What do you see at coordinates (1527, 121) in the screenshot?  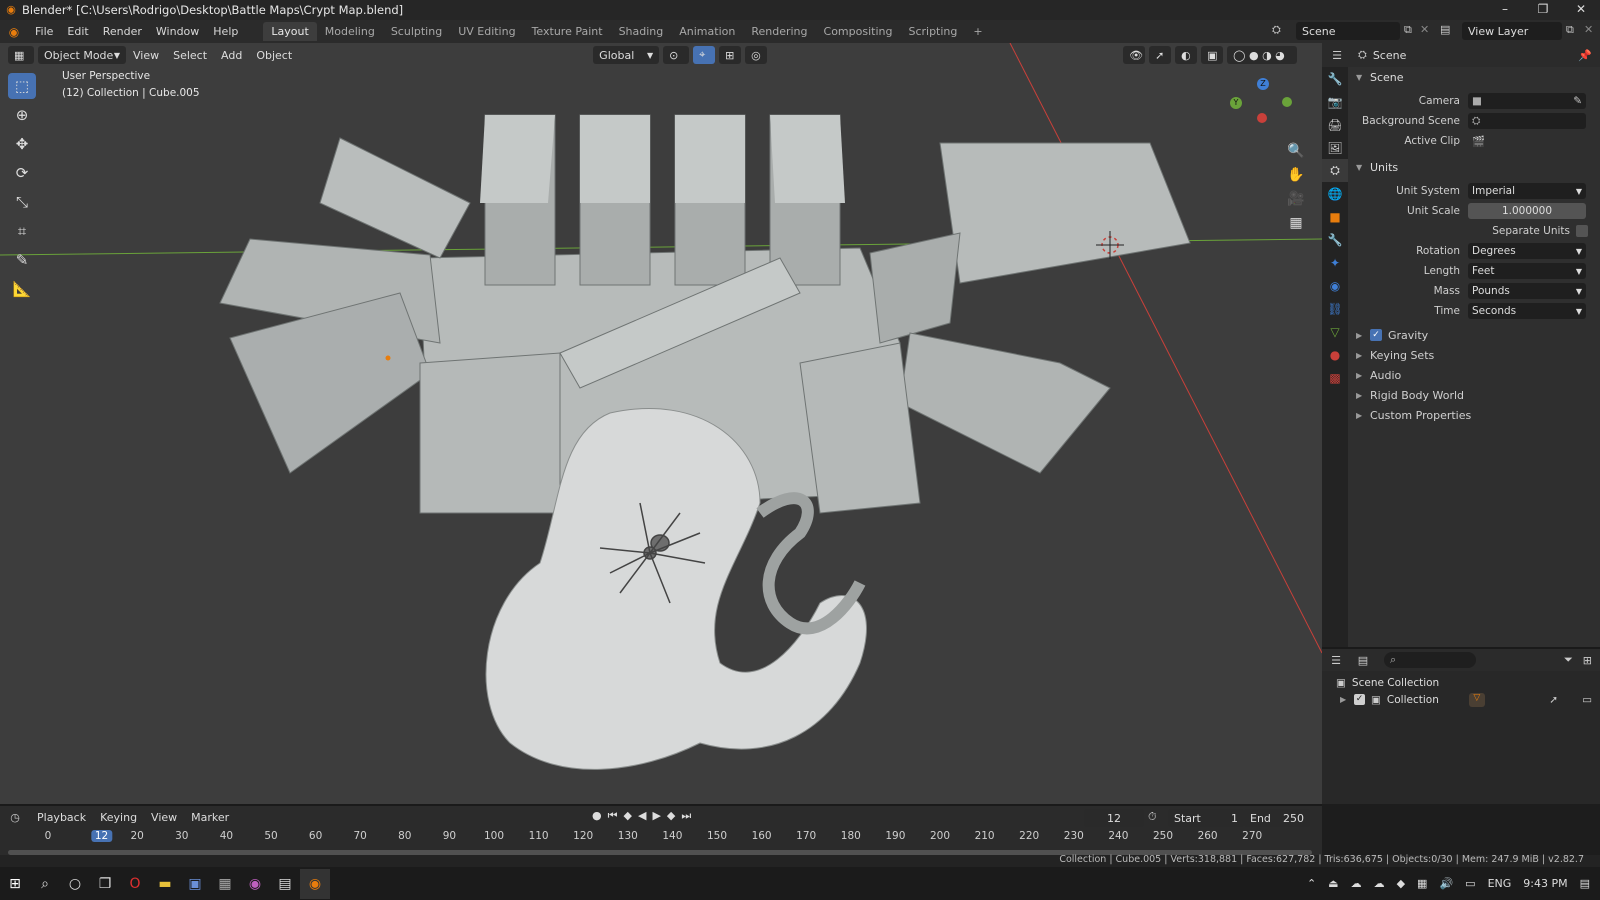 I see `background-scene-field: ⛭` at bounding box center [1527, 121].